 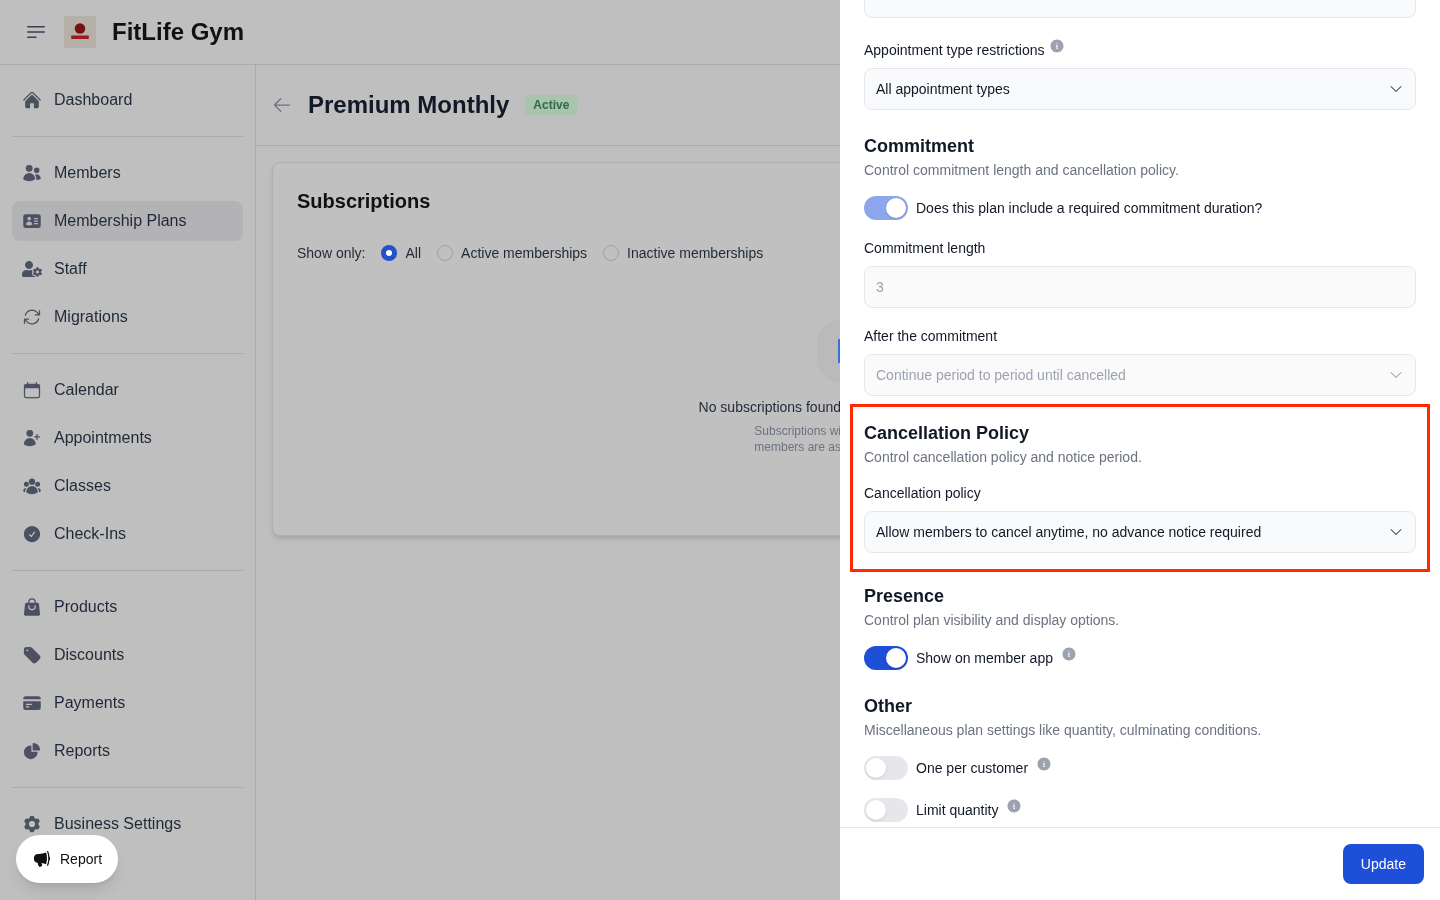 What do you see at coordinates (32, 486) in the screenshot?
I see `group-icon` at bounding box center [32, 486].